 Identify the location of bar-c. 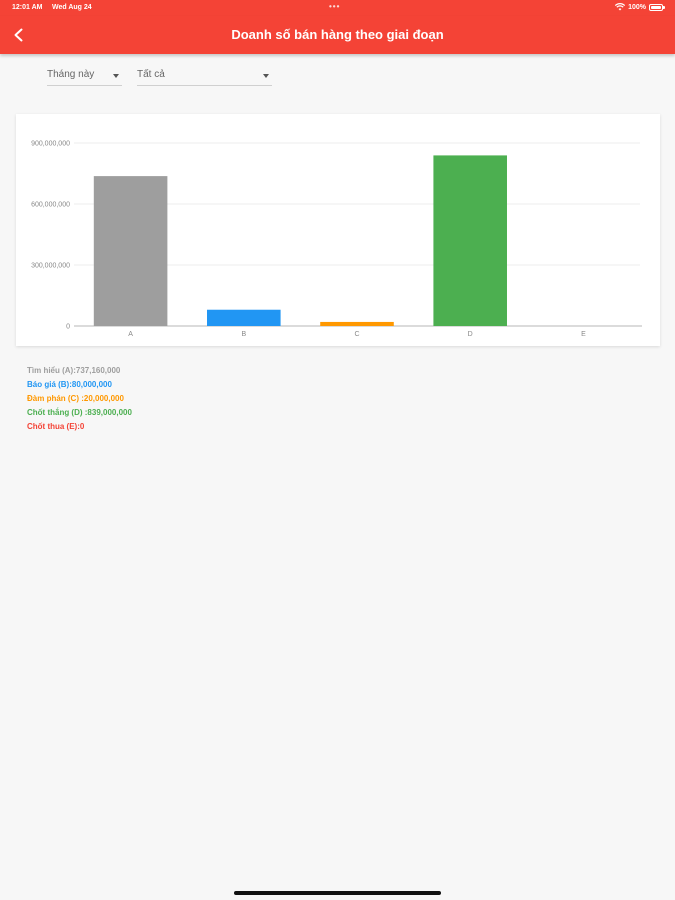
(357, 323).